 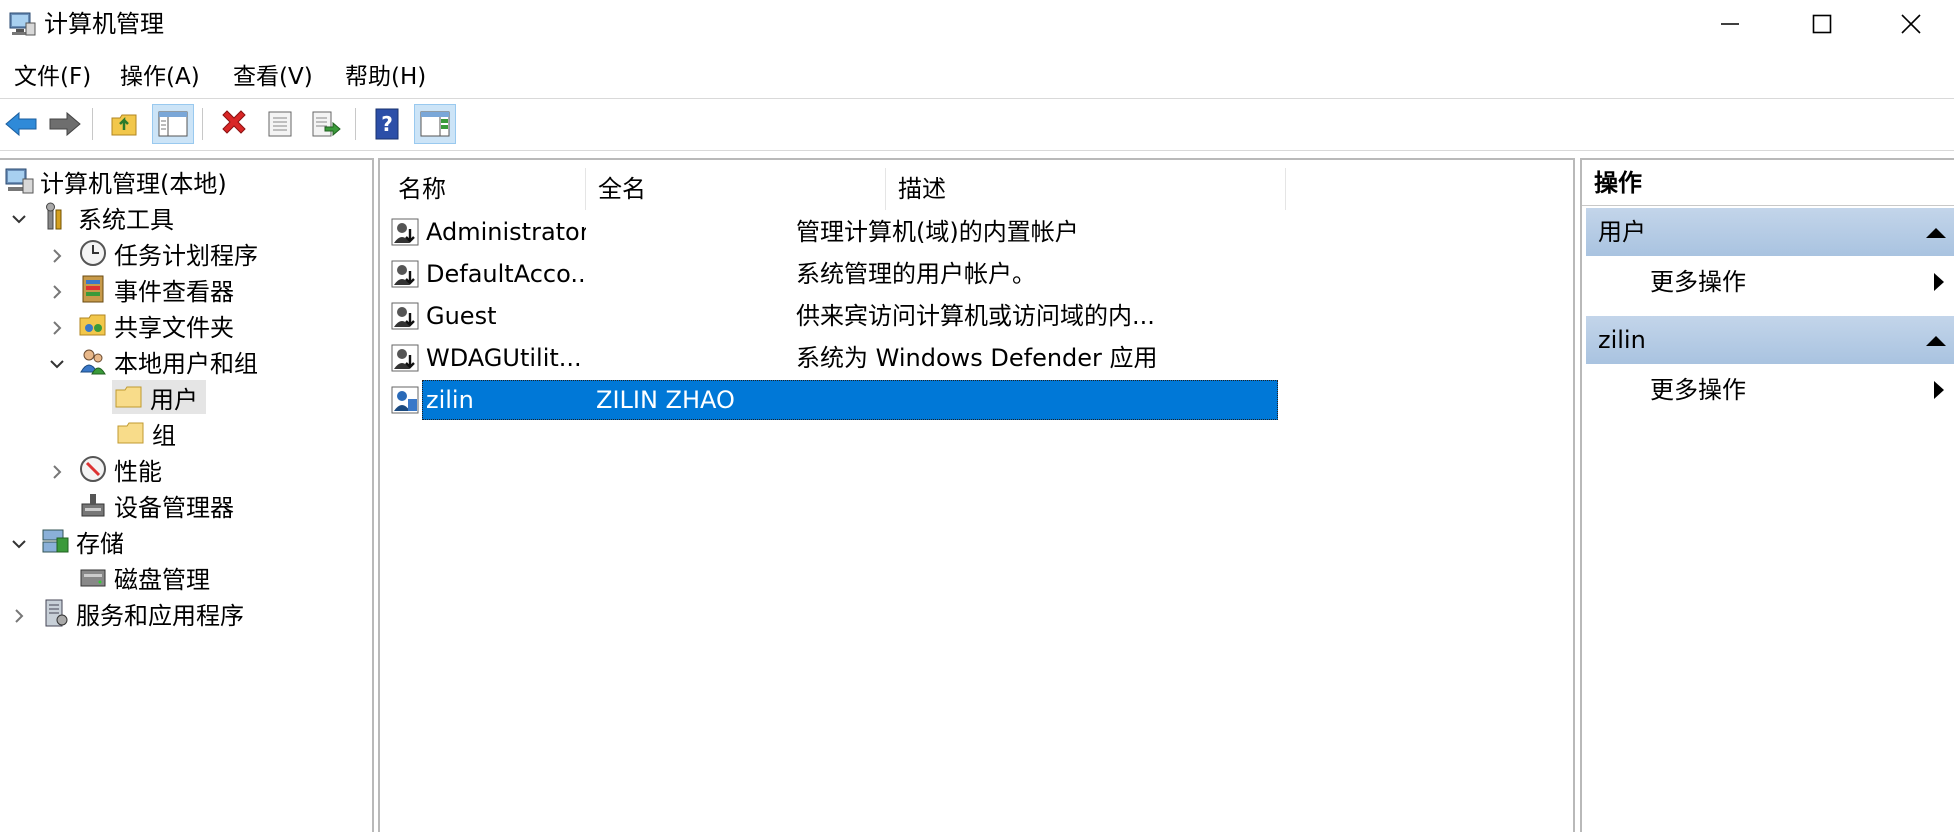 I want to click on user-description: 管理计算机(域)的内置帐户, so click(x=937, y=232).